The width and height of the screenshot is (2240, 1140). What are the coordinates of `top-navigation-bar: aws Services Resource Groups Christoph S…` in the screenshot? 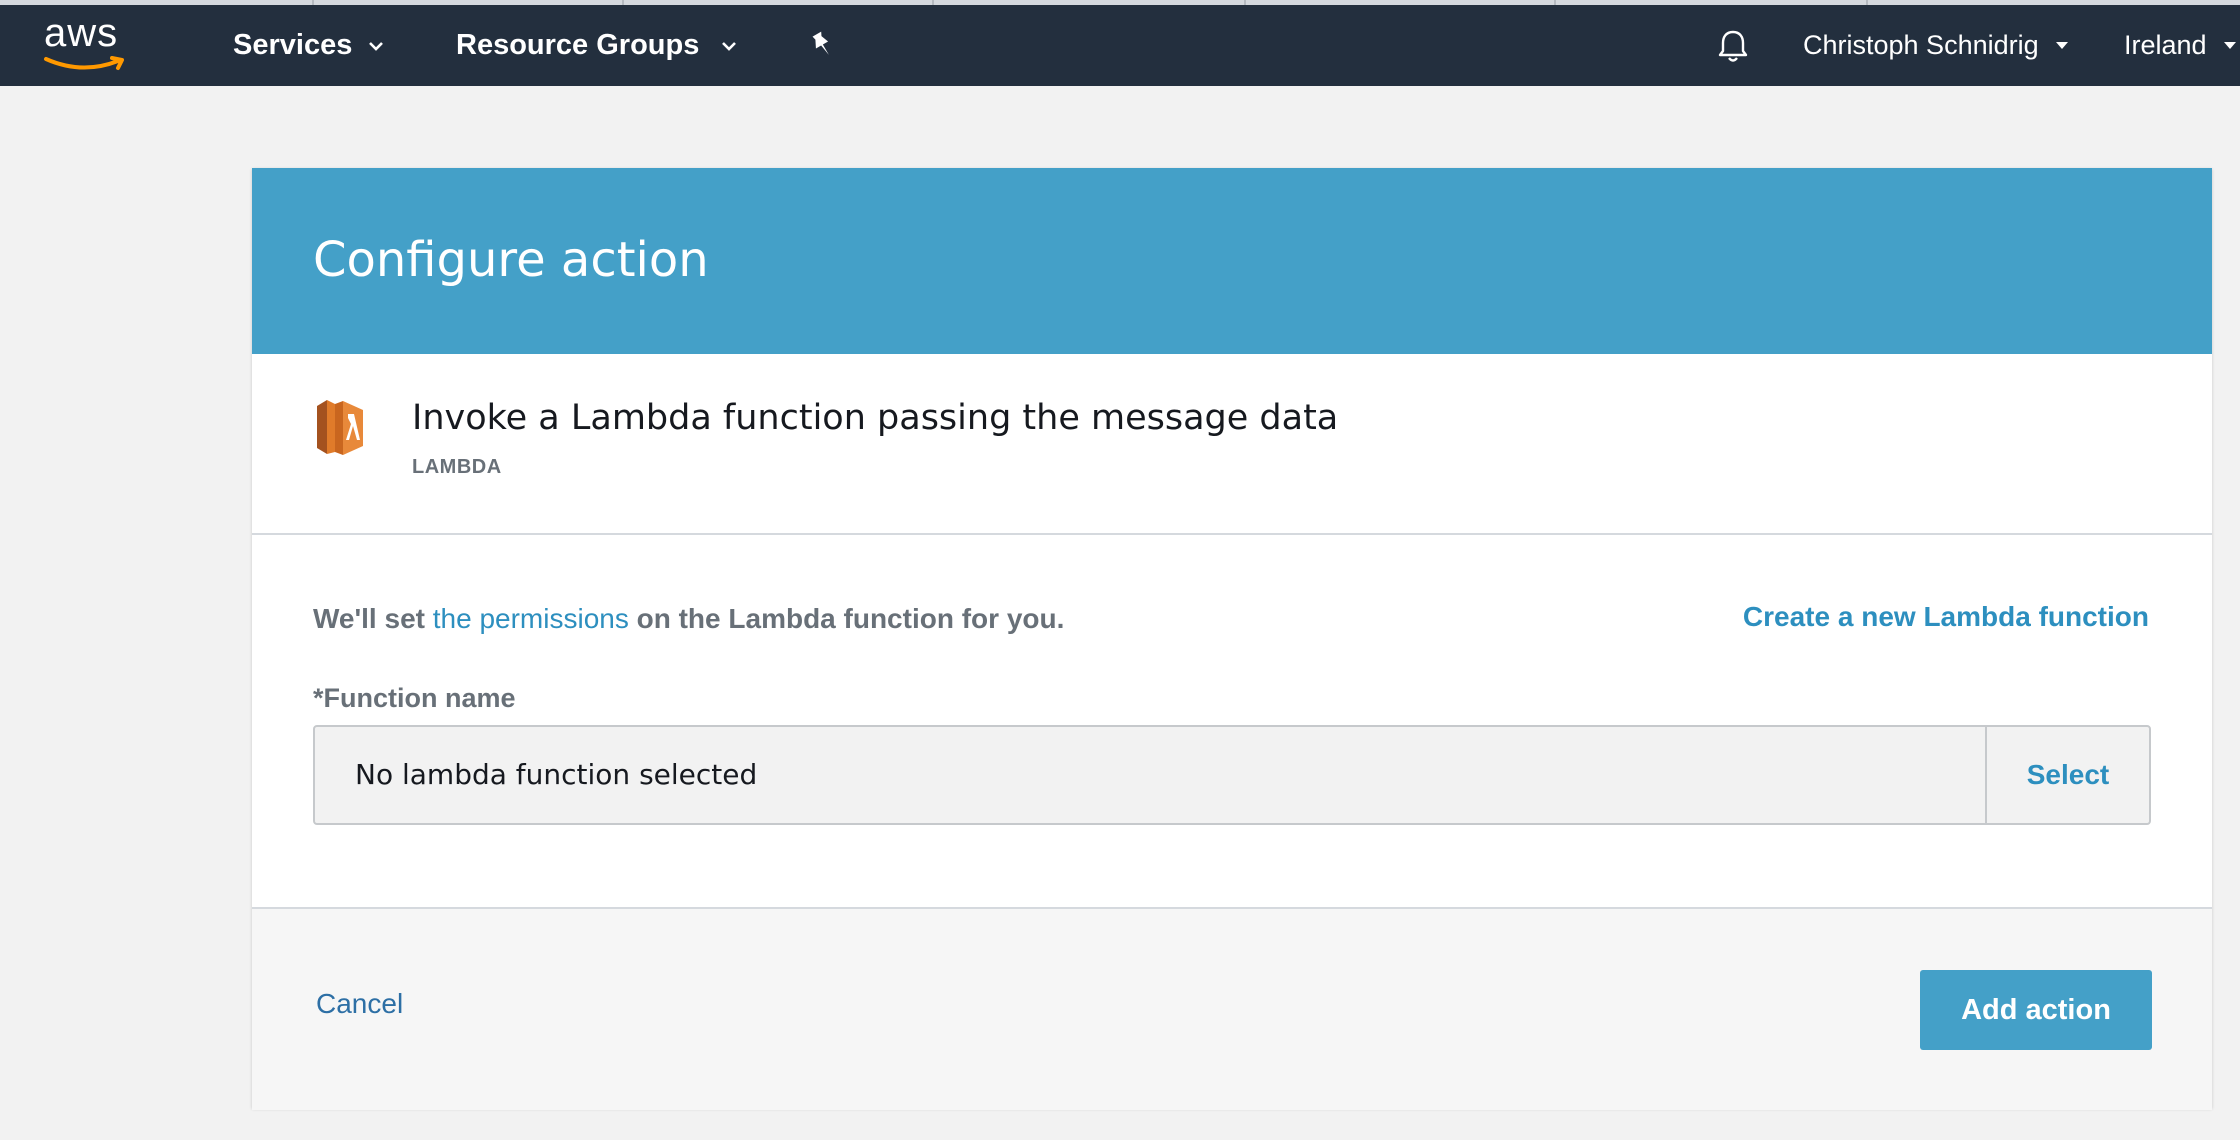 It's located at (1120, 43).